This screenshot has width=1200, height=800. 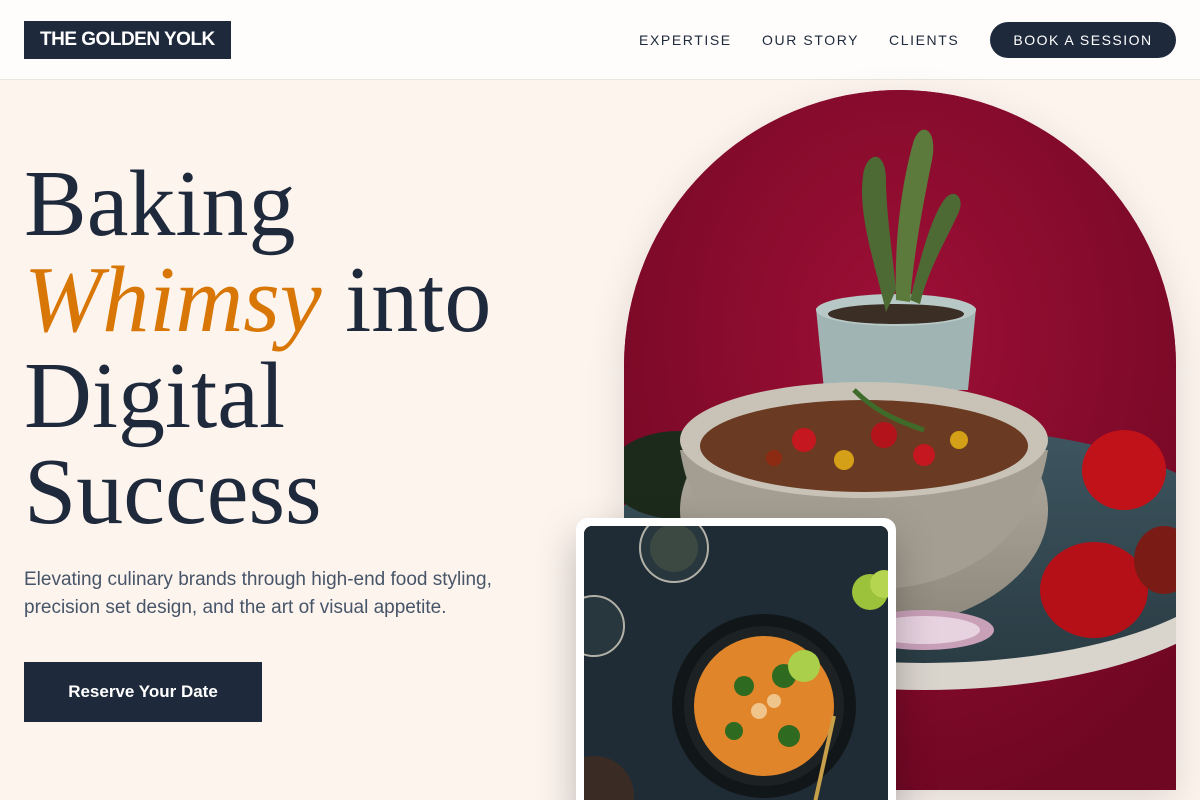 I want to click on nav-link-clients: CLIENTS, so click(x=924, y=40).